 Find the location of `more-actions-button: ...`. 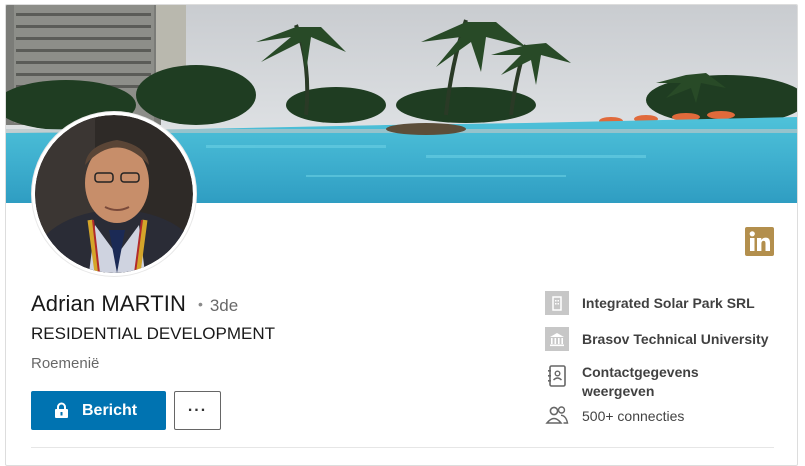

more-actions-button: ... is located at coordinates (197, 410).